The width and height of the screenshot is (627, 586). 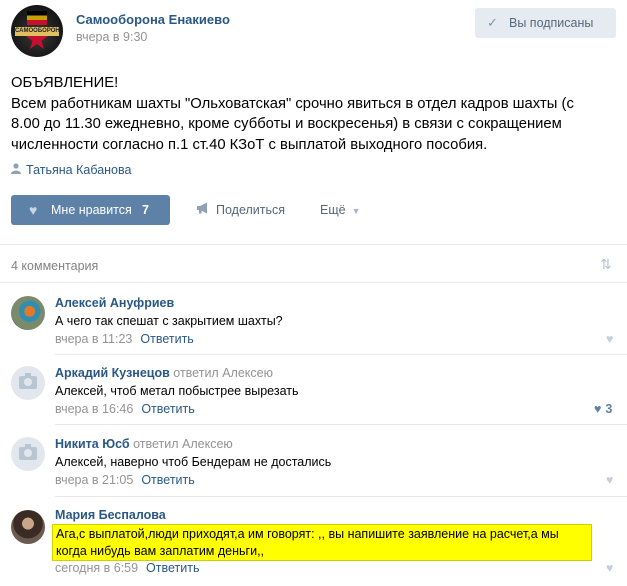 I want to click on comment-time: вчера в 11:23, so click(x=93, y=339).